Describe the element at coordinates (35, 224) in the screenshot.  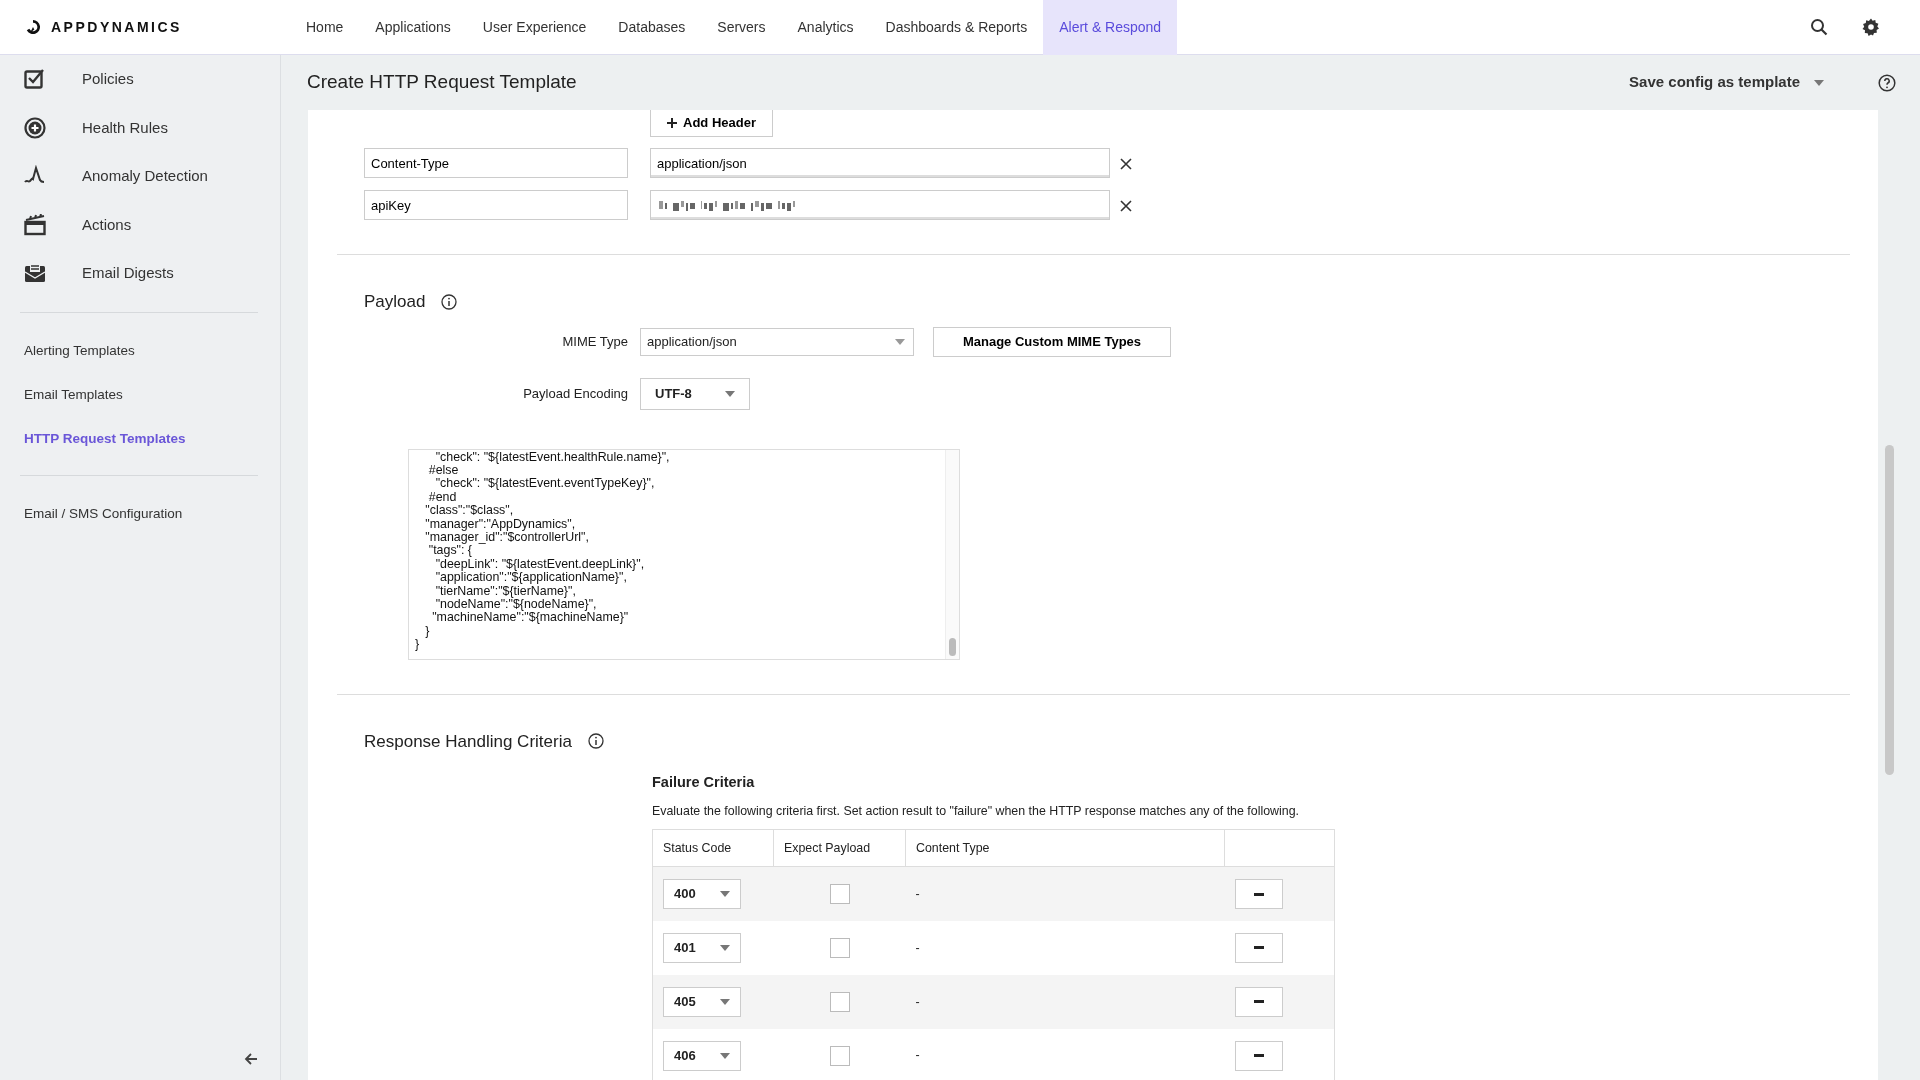
I see `clapperboard-icon` at that location.